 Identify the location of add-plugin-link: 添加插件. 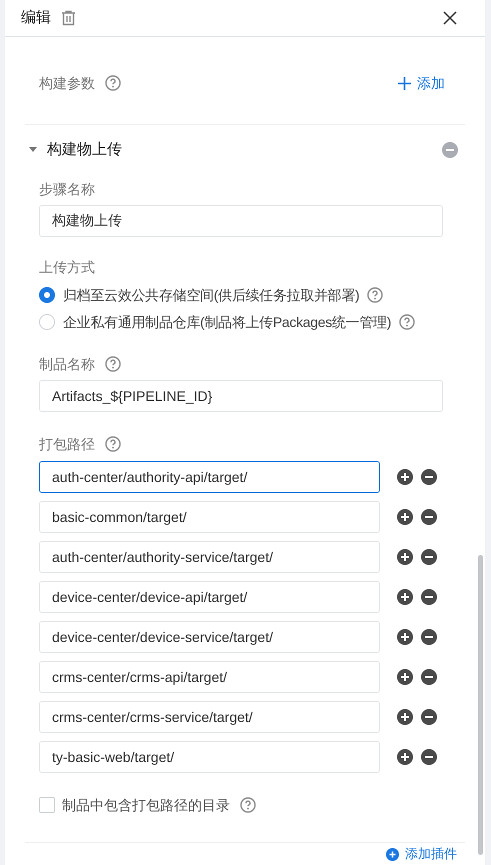
(421, 854).